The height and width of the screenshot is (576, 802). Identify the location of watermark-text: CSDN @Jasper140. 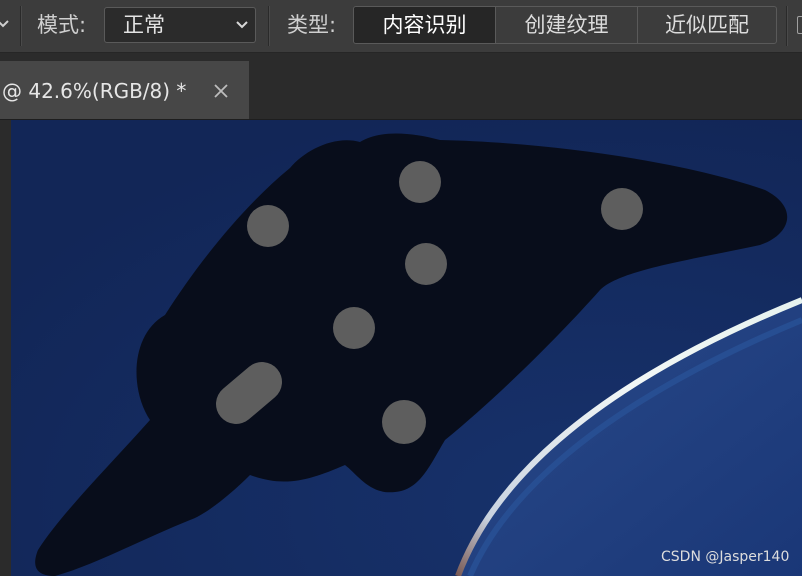
(725, 557).